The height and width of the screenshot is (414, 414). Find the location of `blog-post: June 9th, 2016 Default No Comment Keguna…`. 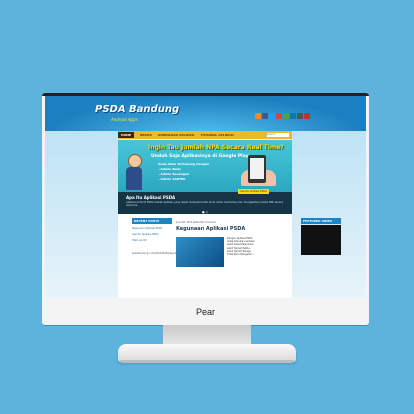

blog-post: June 9th, 2016 Default No Comment Keguna… is located at coordinates (216, 244).